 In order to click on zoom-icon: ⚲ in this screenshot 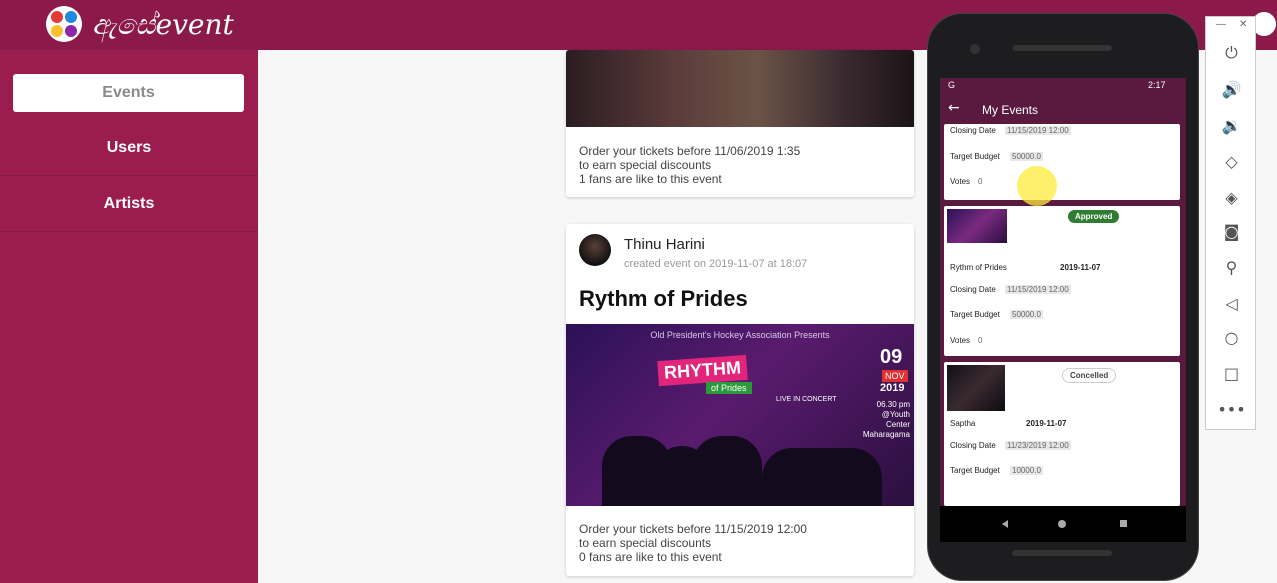, I will do `click(1231, 267)`.